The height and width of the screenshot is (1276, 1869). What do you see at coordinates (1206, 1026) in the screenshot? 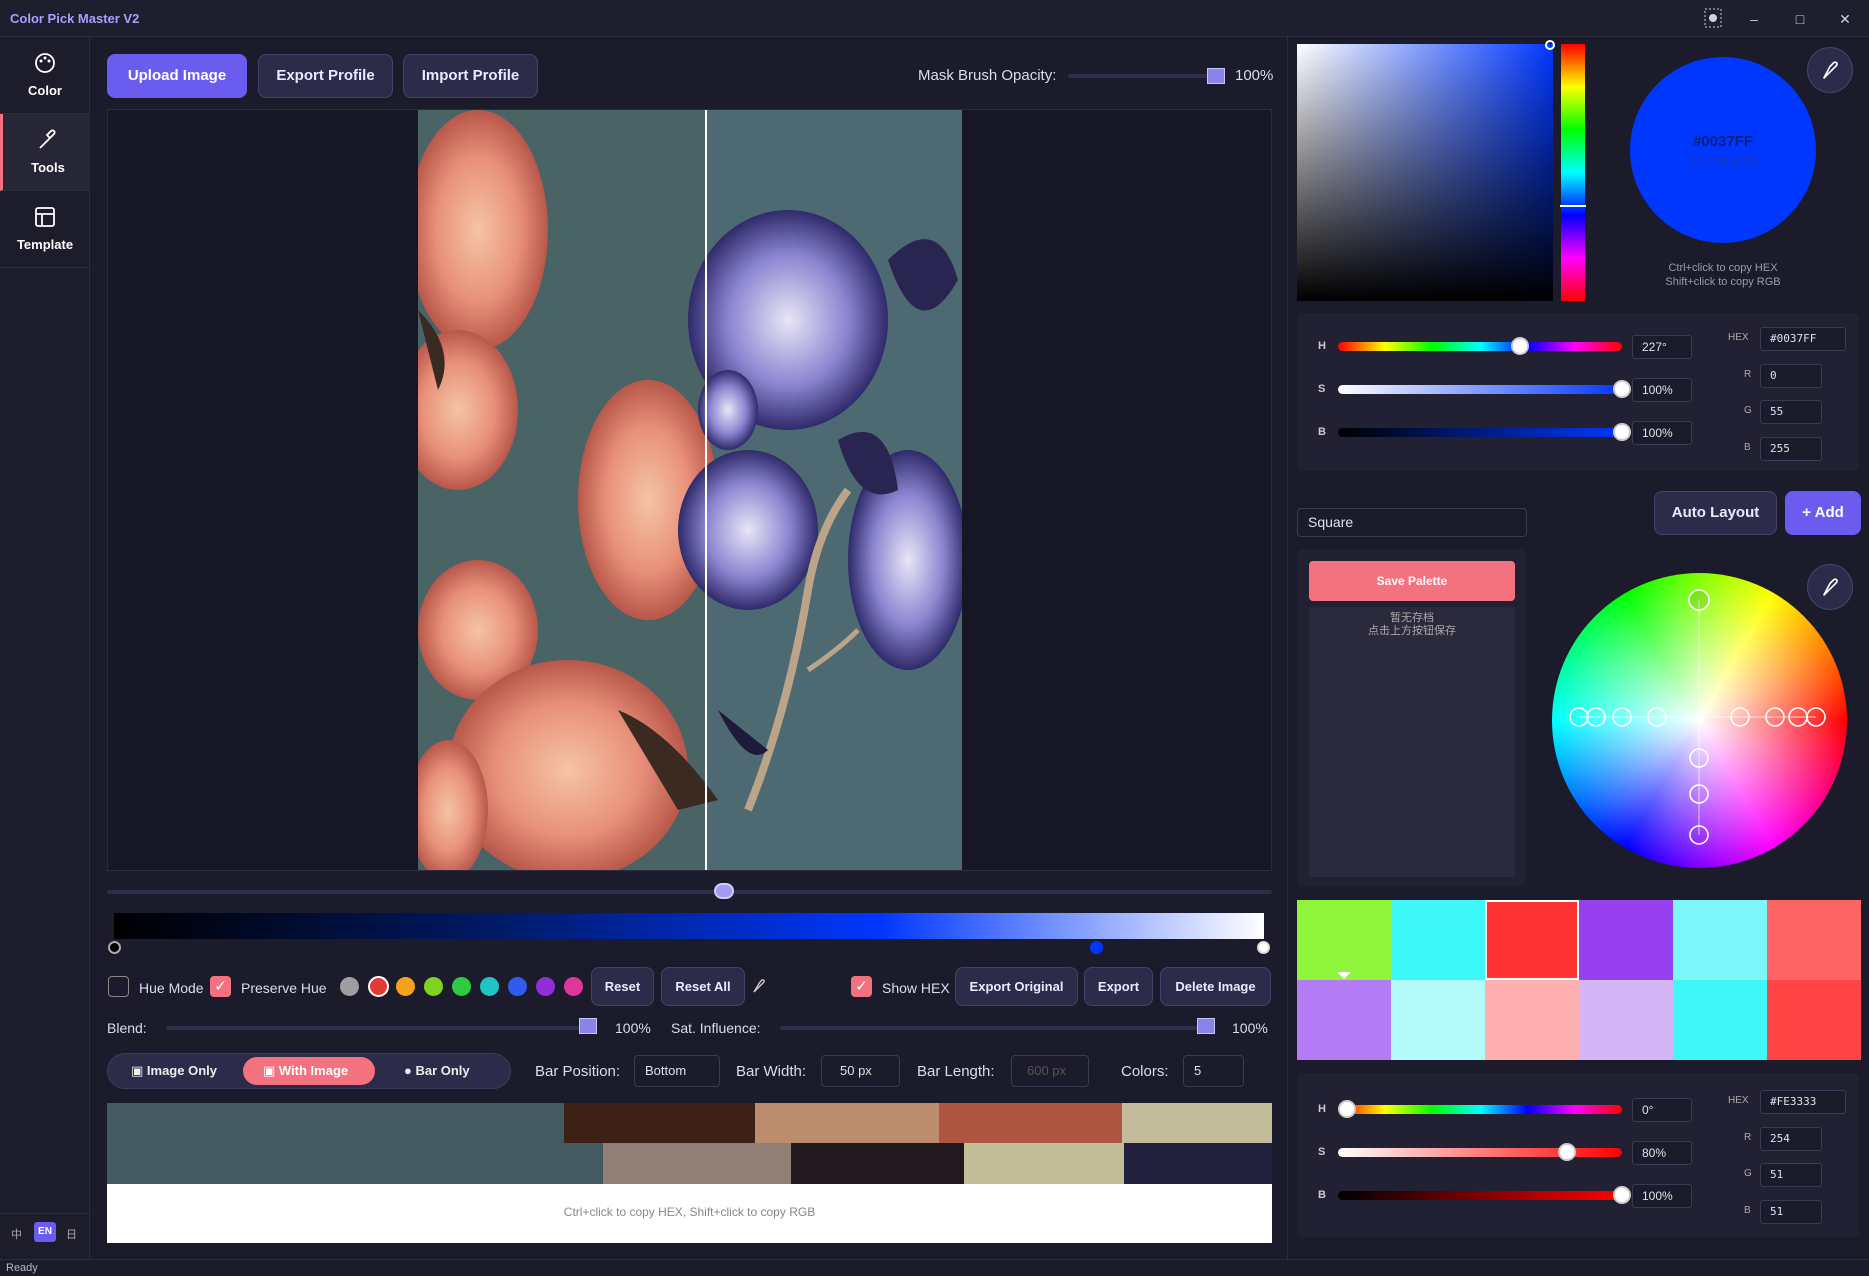
I see `sat-influence-handle` at bounding box center [1206, 1026].